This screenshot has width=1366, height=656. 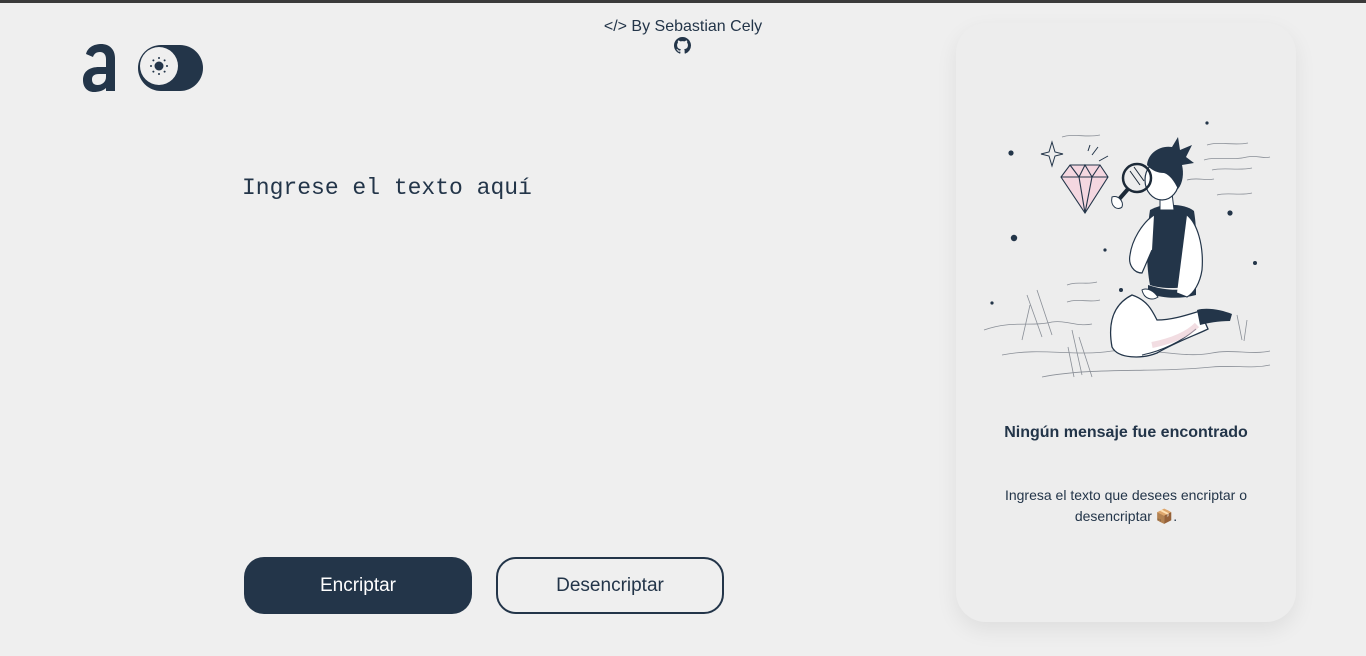 What do you see at coordinates (358, 585) in the screenshot?
I see `encrypt-button: Encriptar` at bounding box center [358, 585].